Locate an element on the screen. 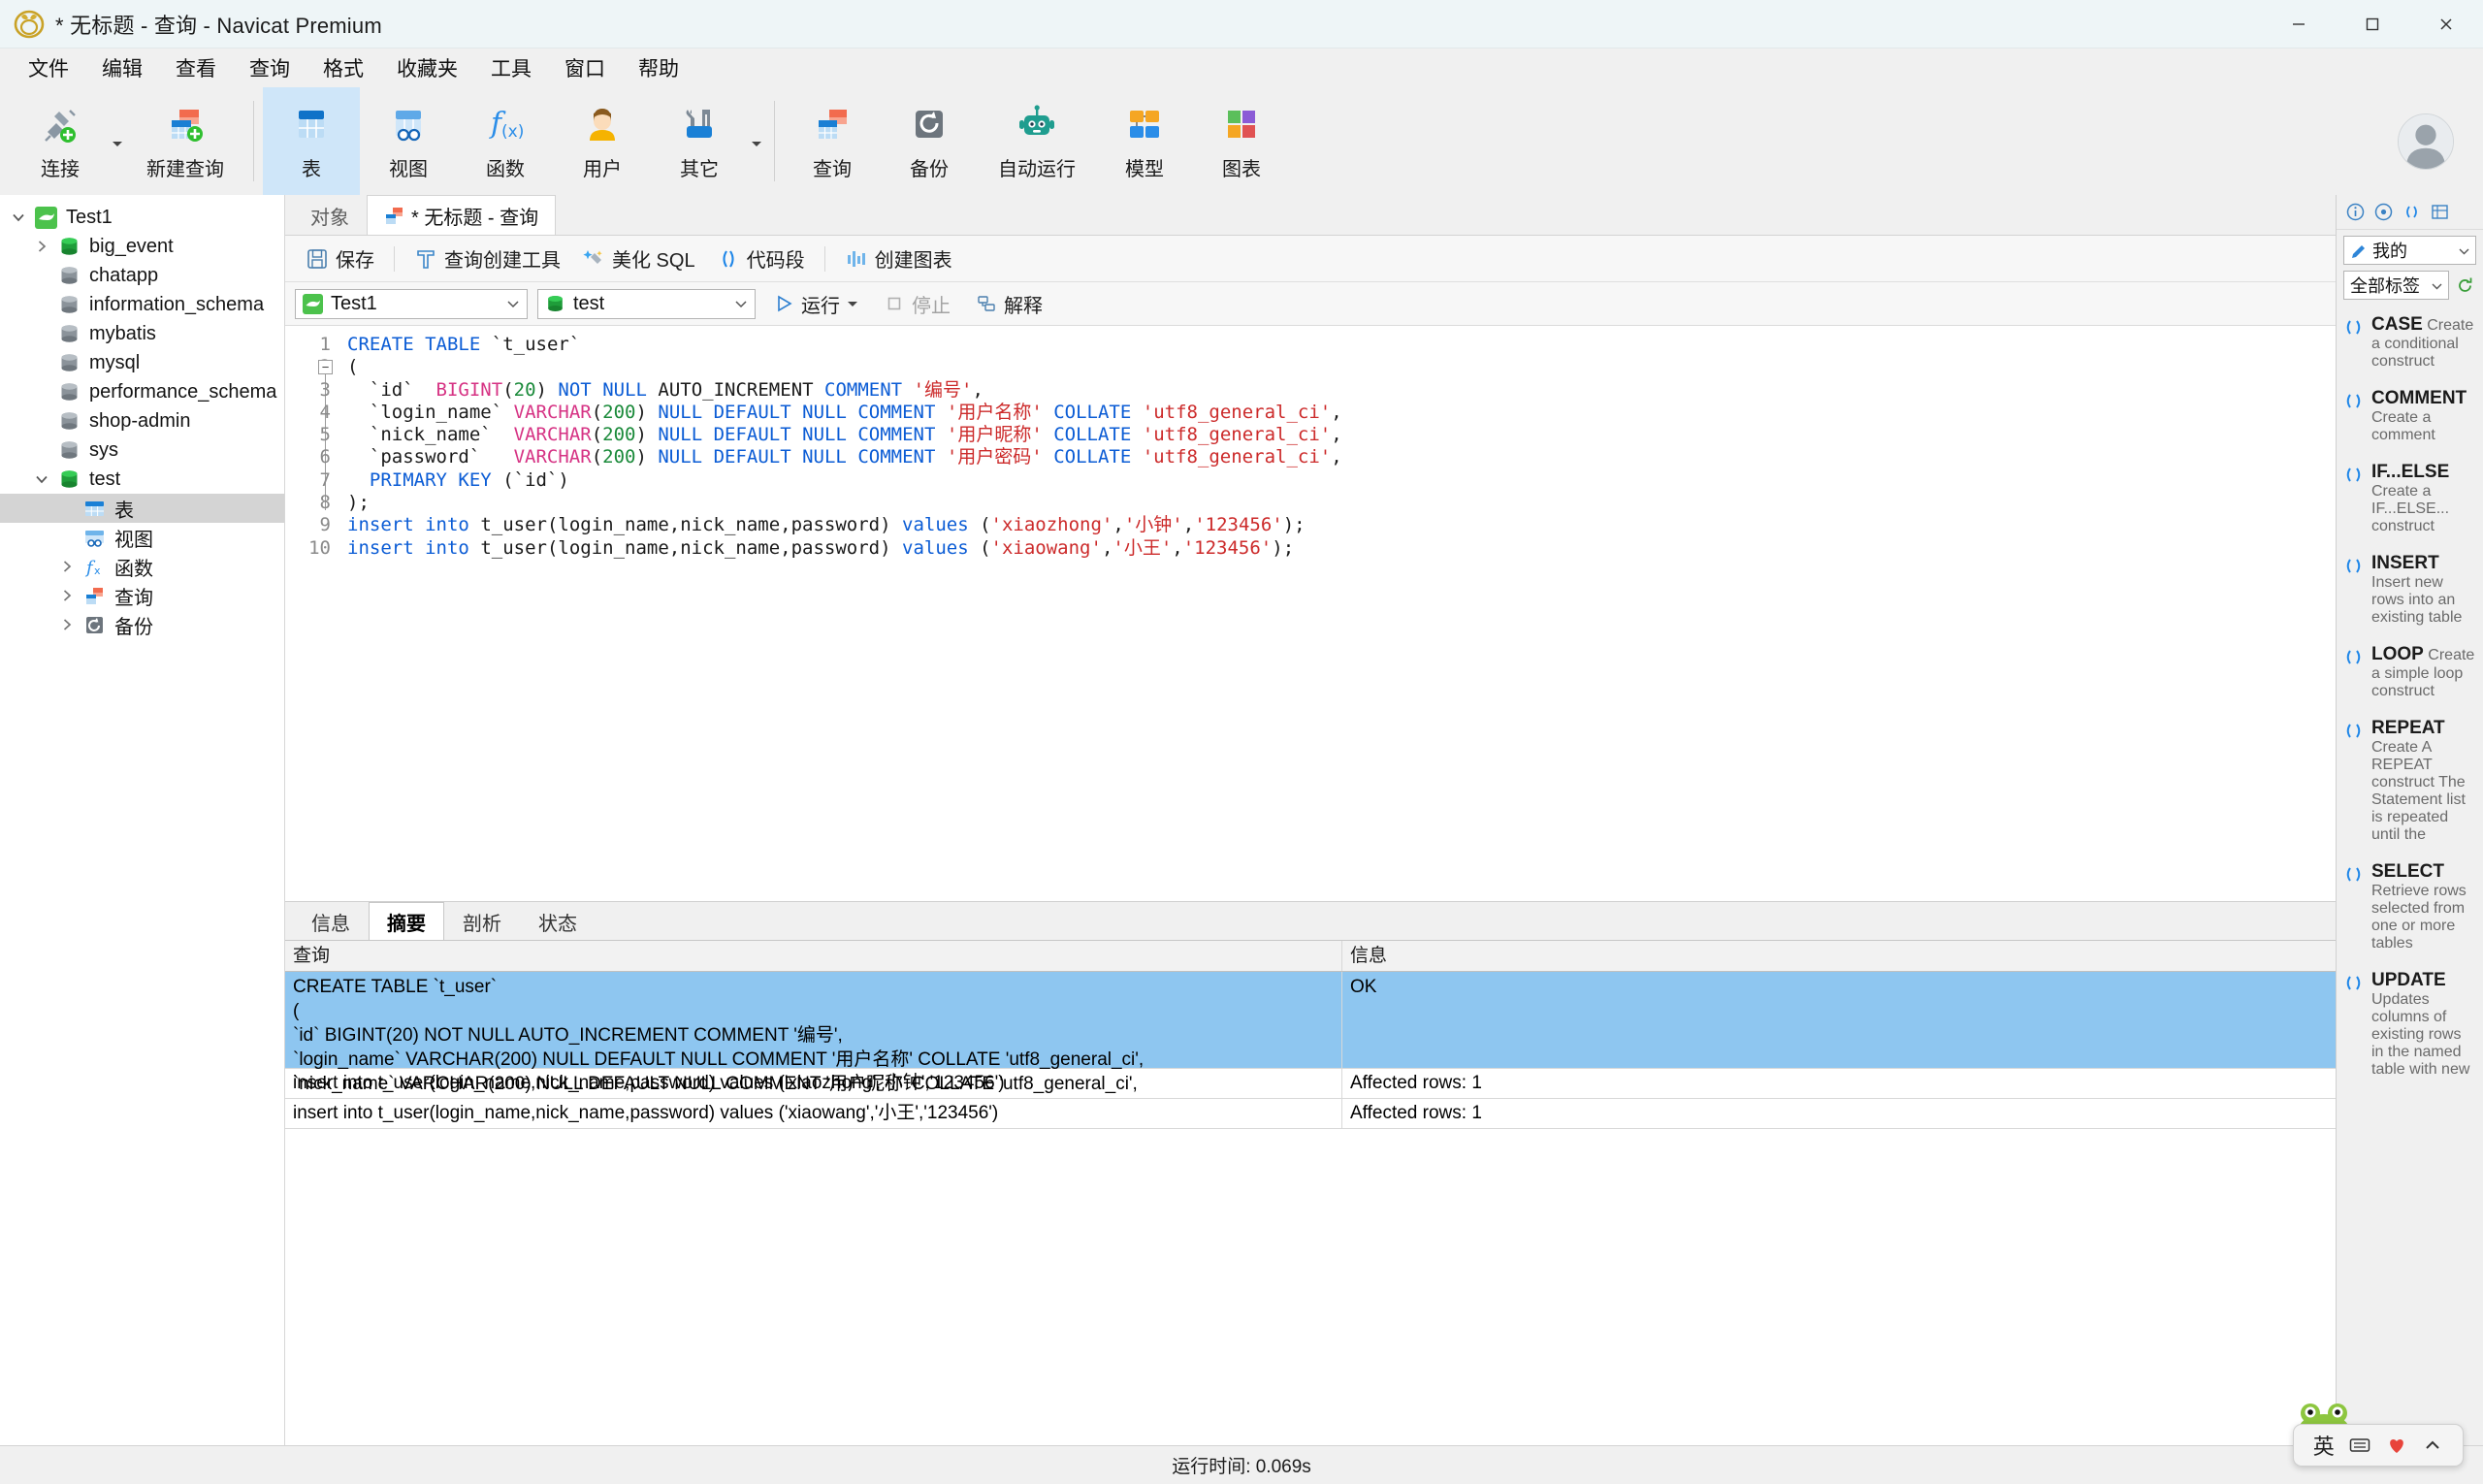 The image size is (2483, 1484). toolbar-chart-button: 图表 is located at coordinates (1242, 141).